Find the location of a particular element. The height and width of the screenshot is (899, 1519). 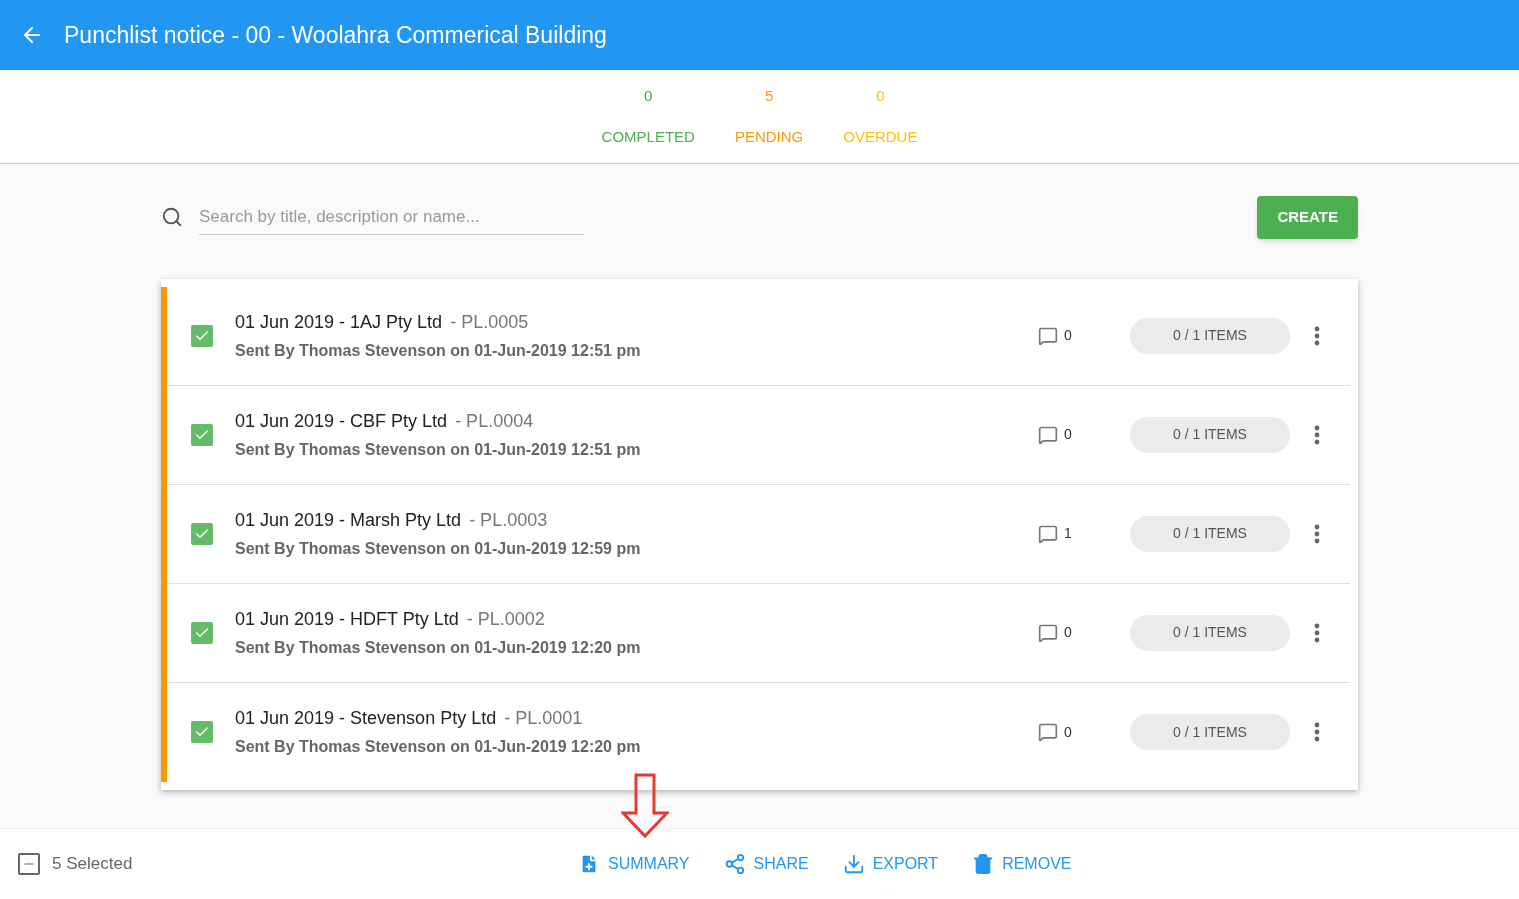

notice-code: - PL.0005 is located at coordinates (489, 322).